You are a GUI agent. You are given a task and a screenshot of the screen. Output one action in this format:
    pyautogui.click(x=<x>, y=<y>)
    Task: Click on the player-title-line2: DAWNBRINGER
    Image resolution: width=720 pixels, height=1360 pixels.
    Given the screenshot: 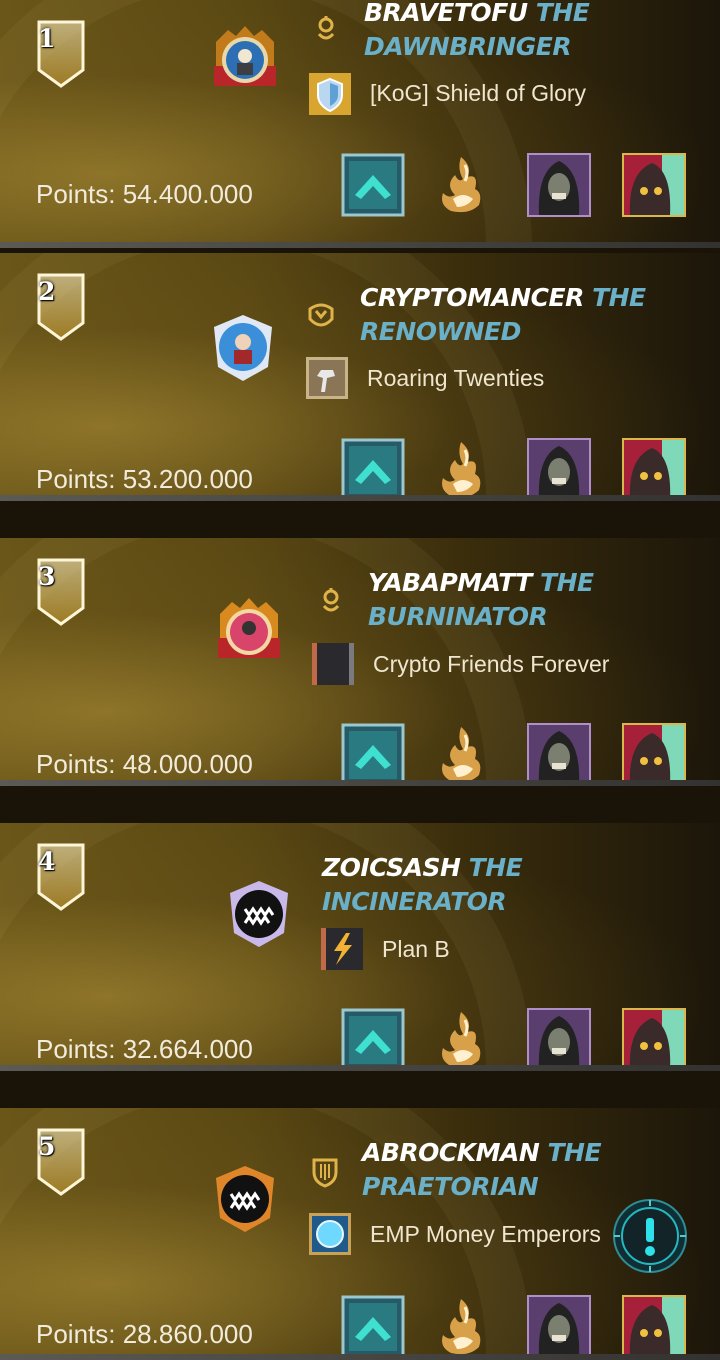 What is the action you would take?
    pyautogui.click(x=468, y=46)
    